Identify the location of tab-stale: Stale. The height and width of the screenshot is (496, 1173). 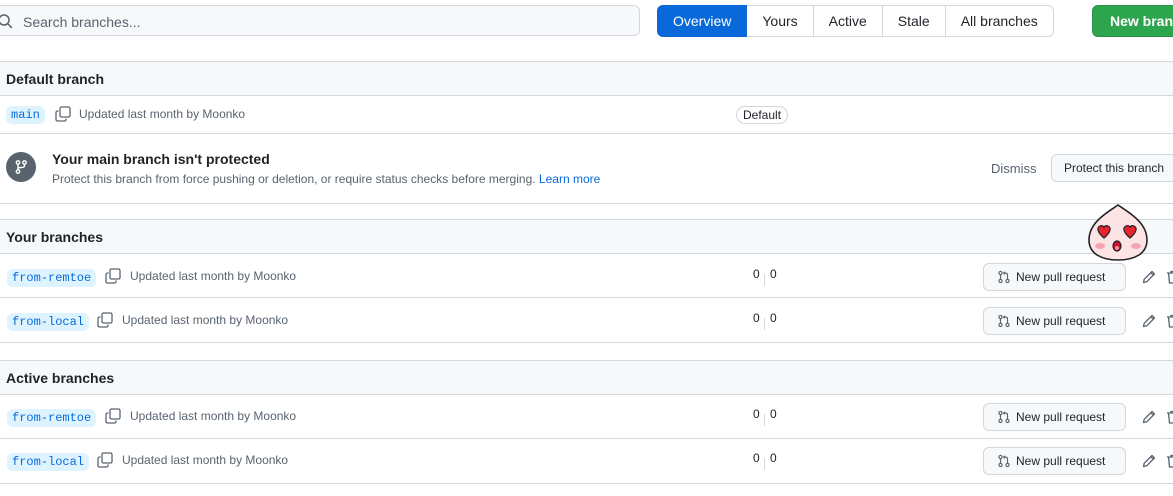
(914, 21).